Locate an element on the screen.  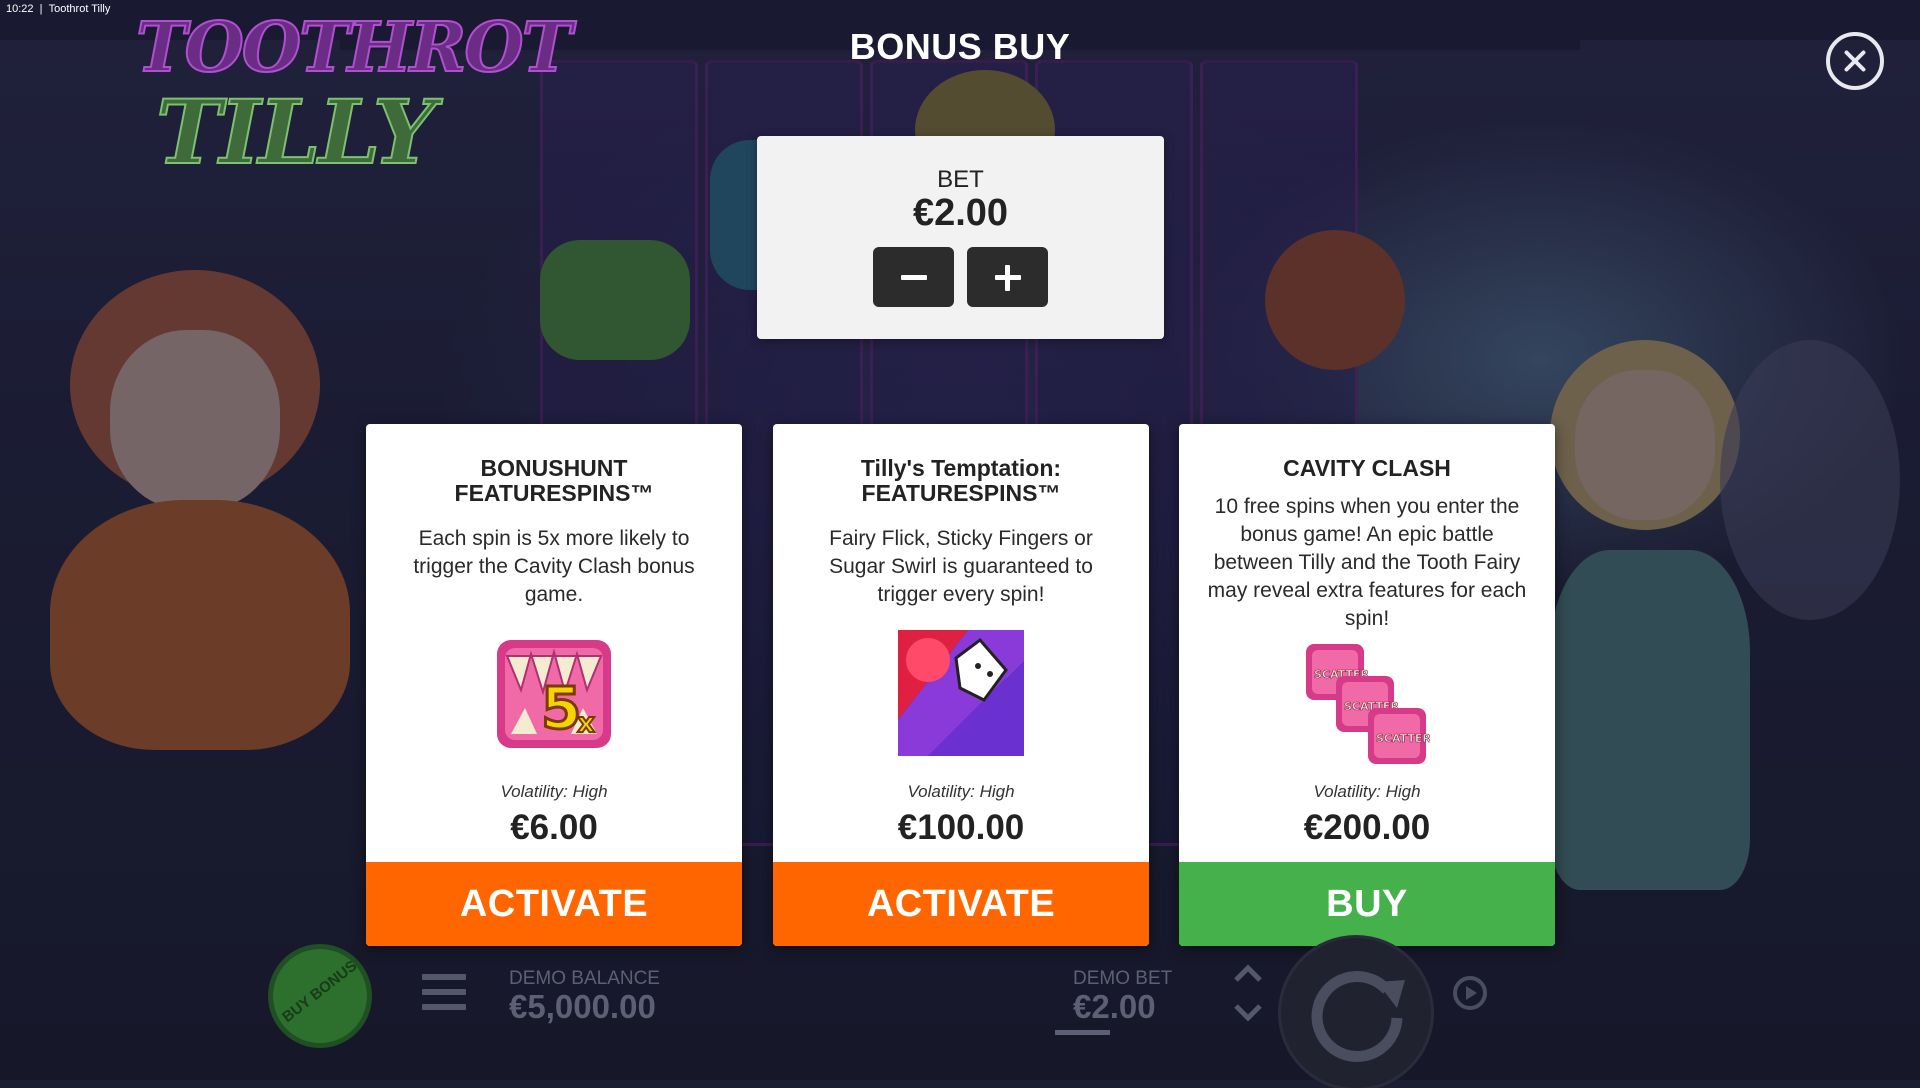
svg-text: 5 is located at coordinates (561, 708).